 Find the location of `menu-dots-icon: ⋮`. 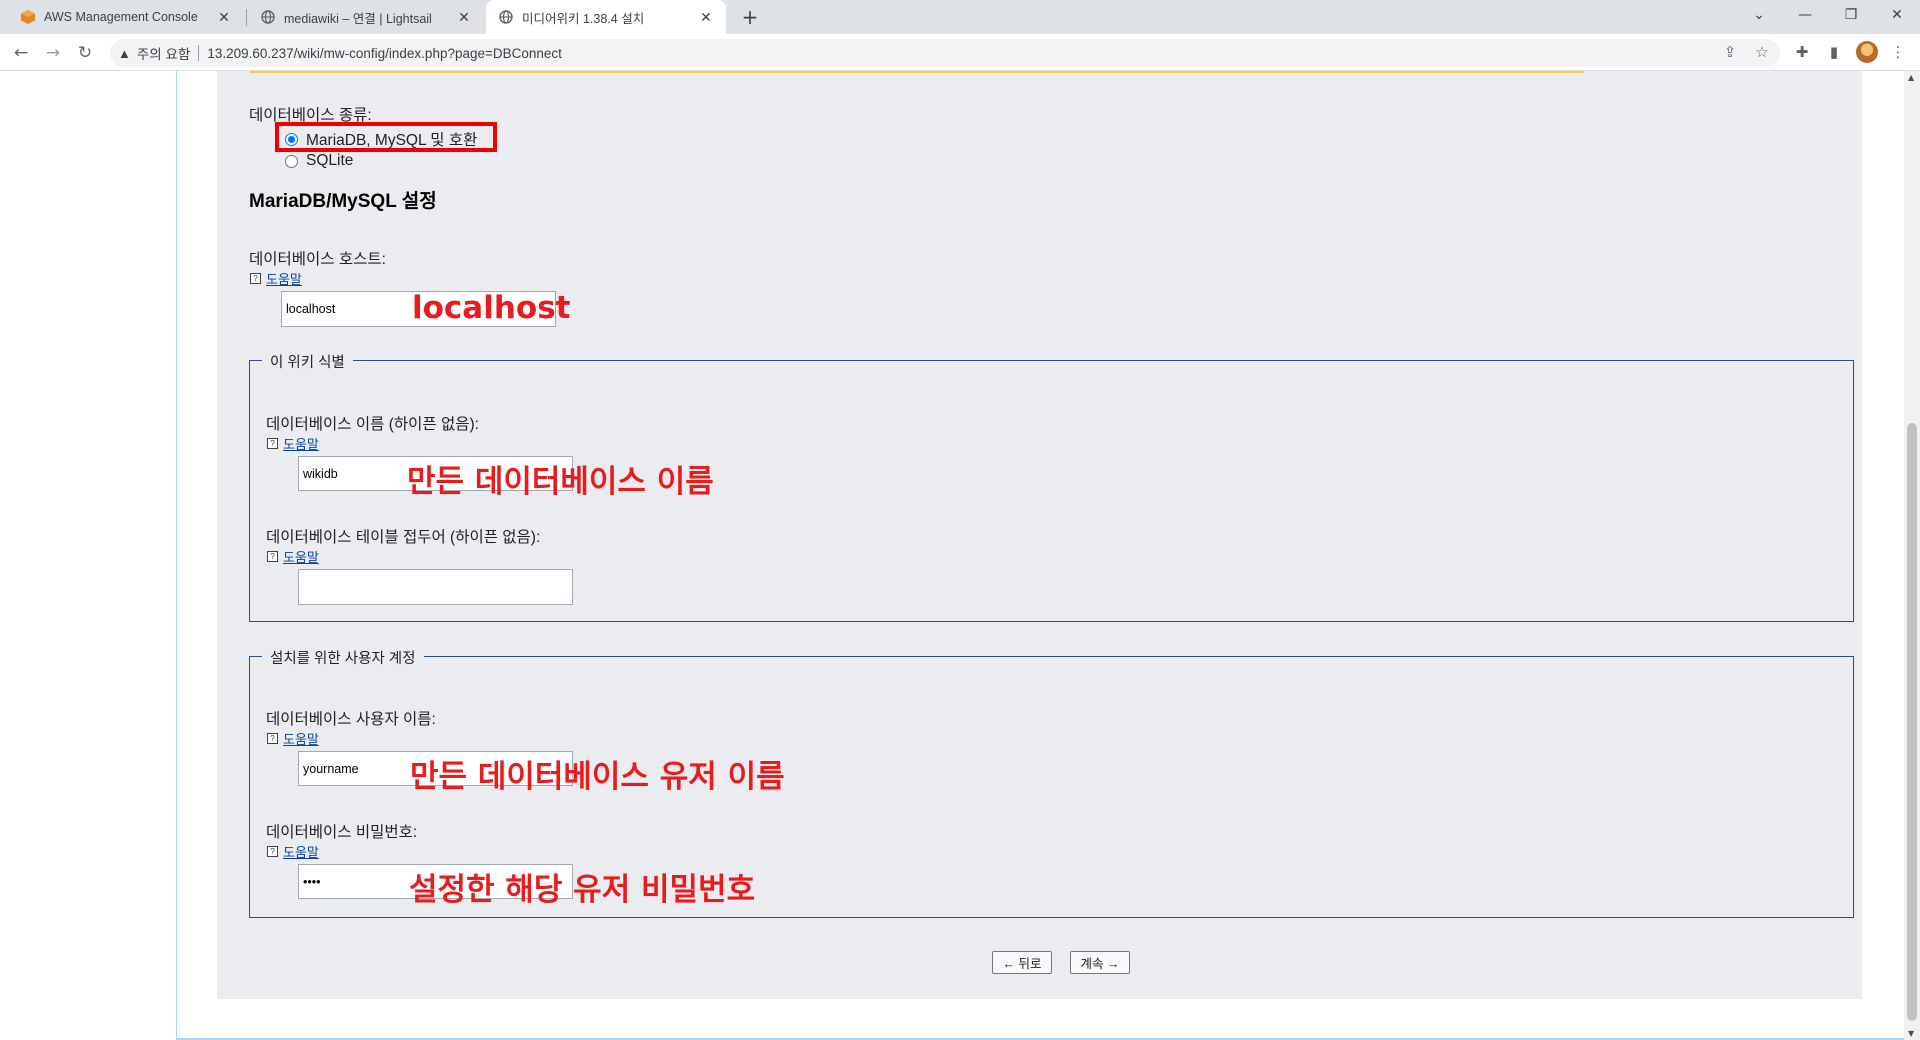

menu-dots-icon: ⋮ is located at coordinates (1898, 52).